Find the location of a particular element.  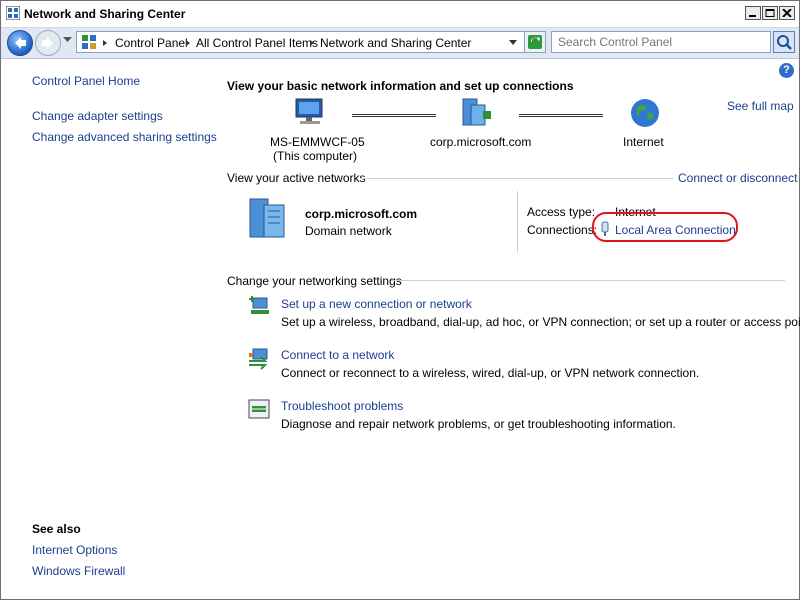

internet-options-link: Internet Options is located at coordinates (74, 550).